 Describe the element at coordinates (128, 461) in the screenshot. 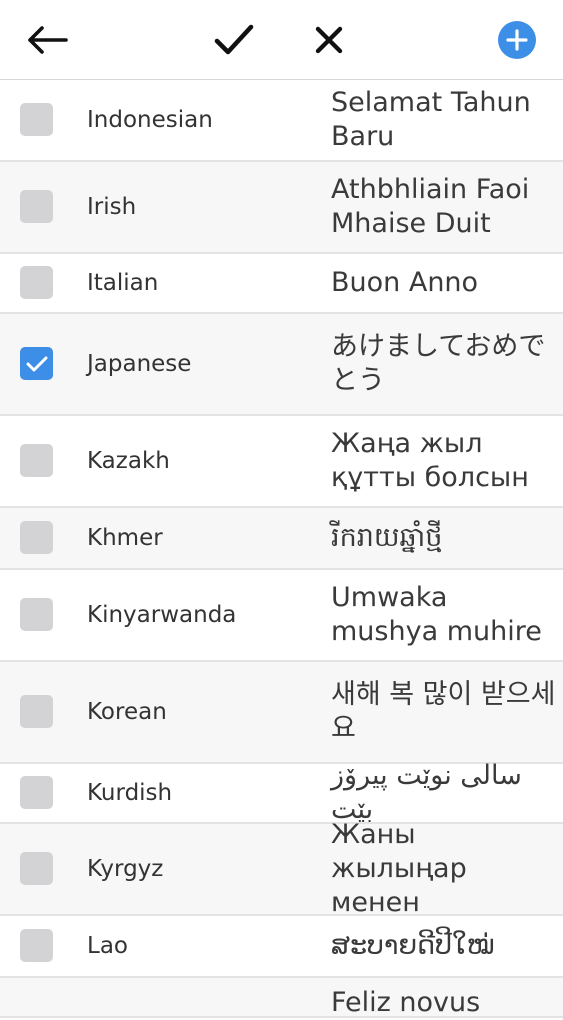

I see `language-name: Kazakh` at that location.